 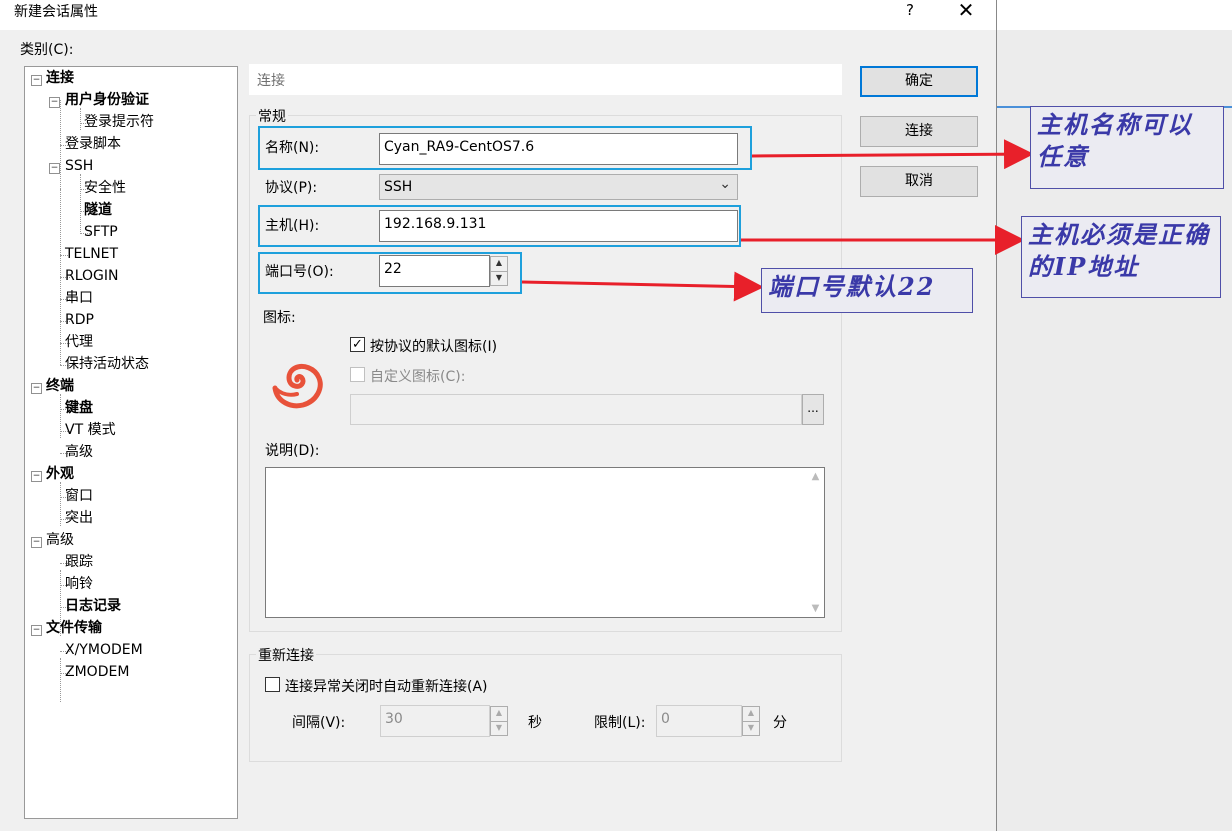 I want to click on port-note: 端口号默认22, so click(x=867, y=290).